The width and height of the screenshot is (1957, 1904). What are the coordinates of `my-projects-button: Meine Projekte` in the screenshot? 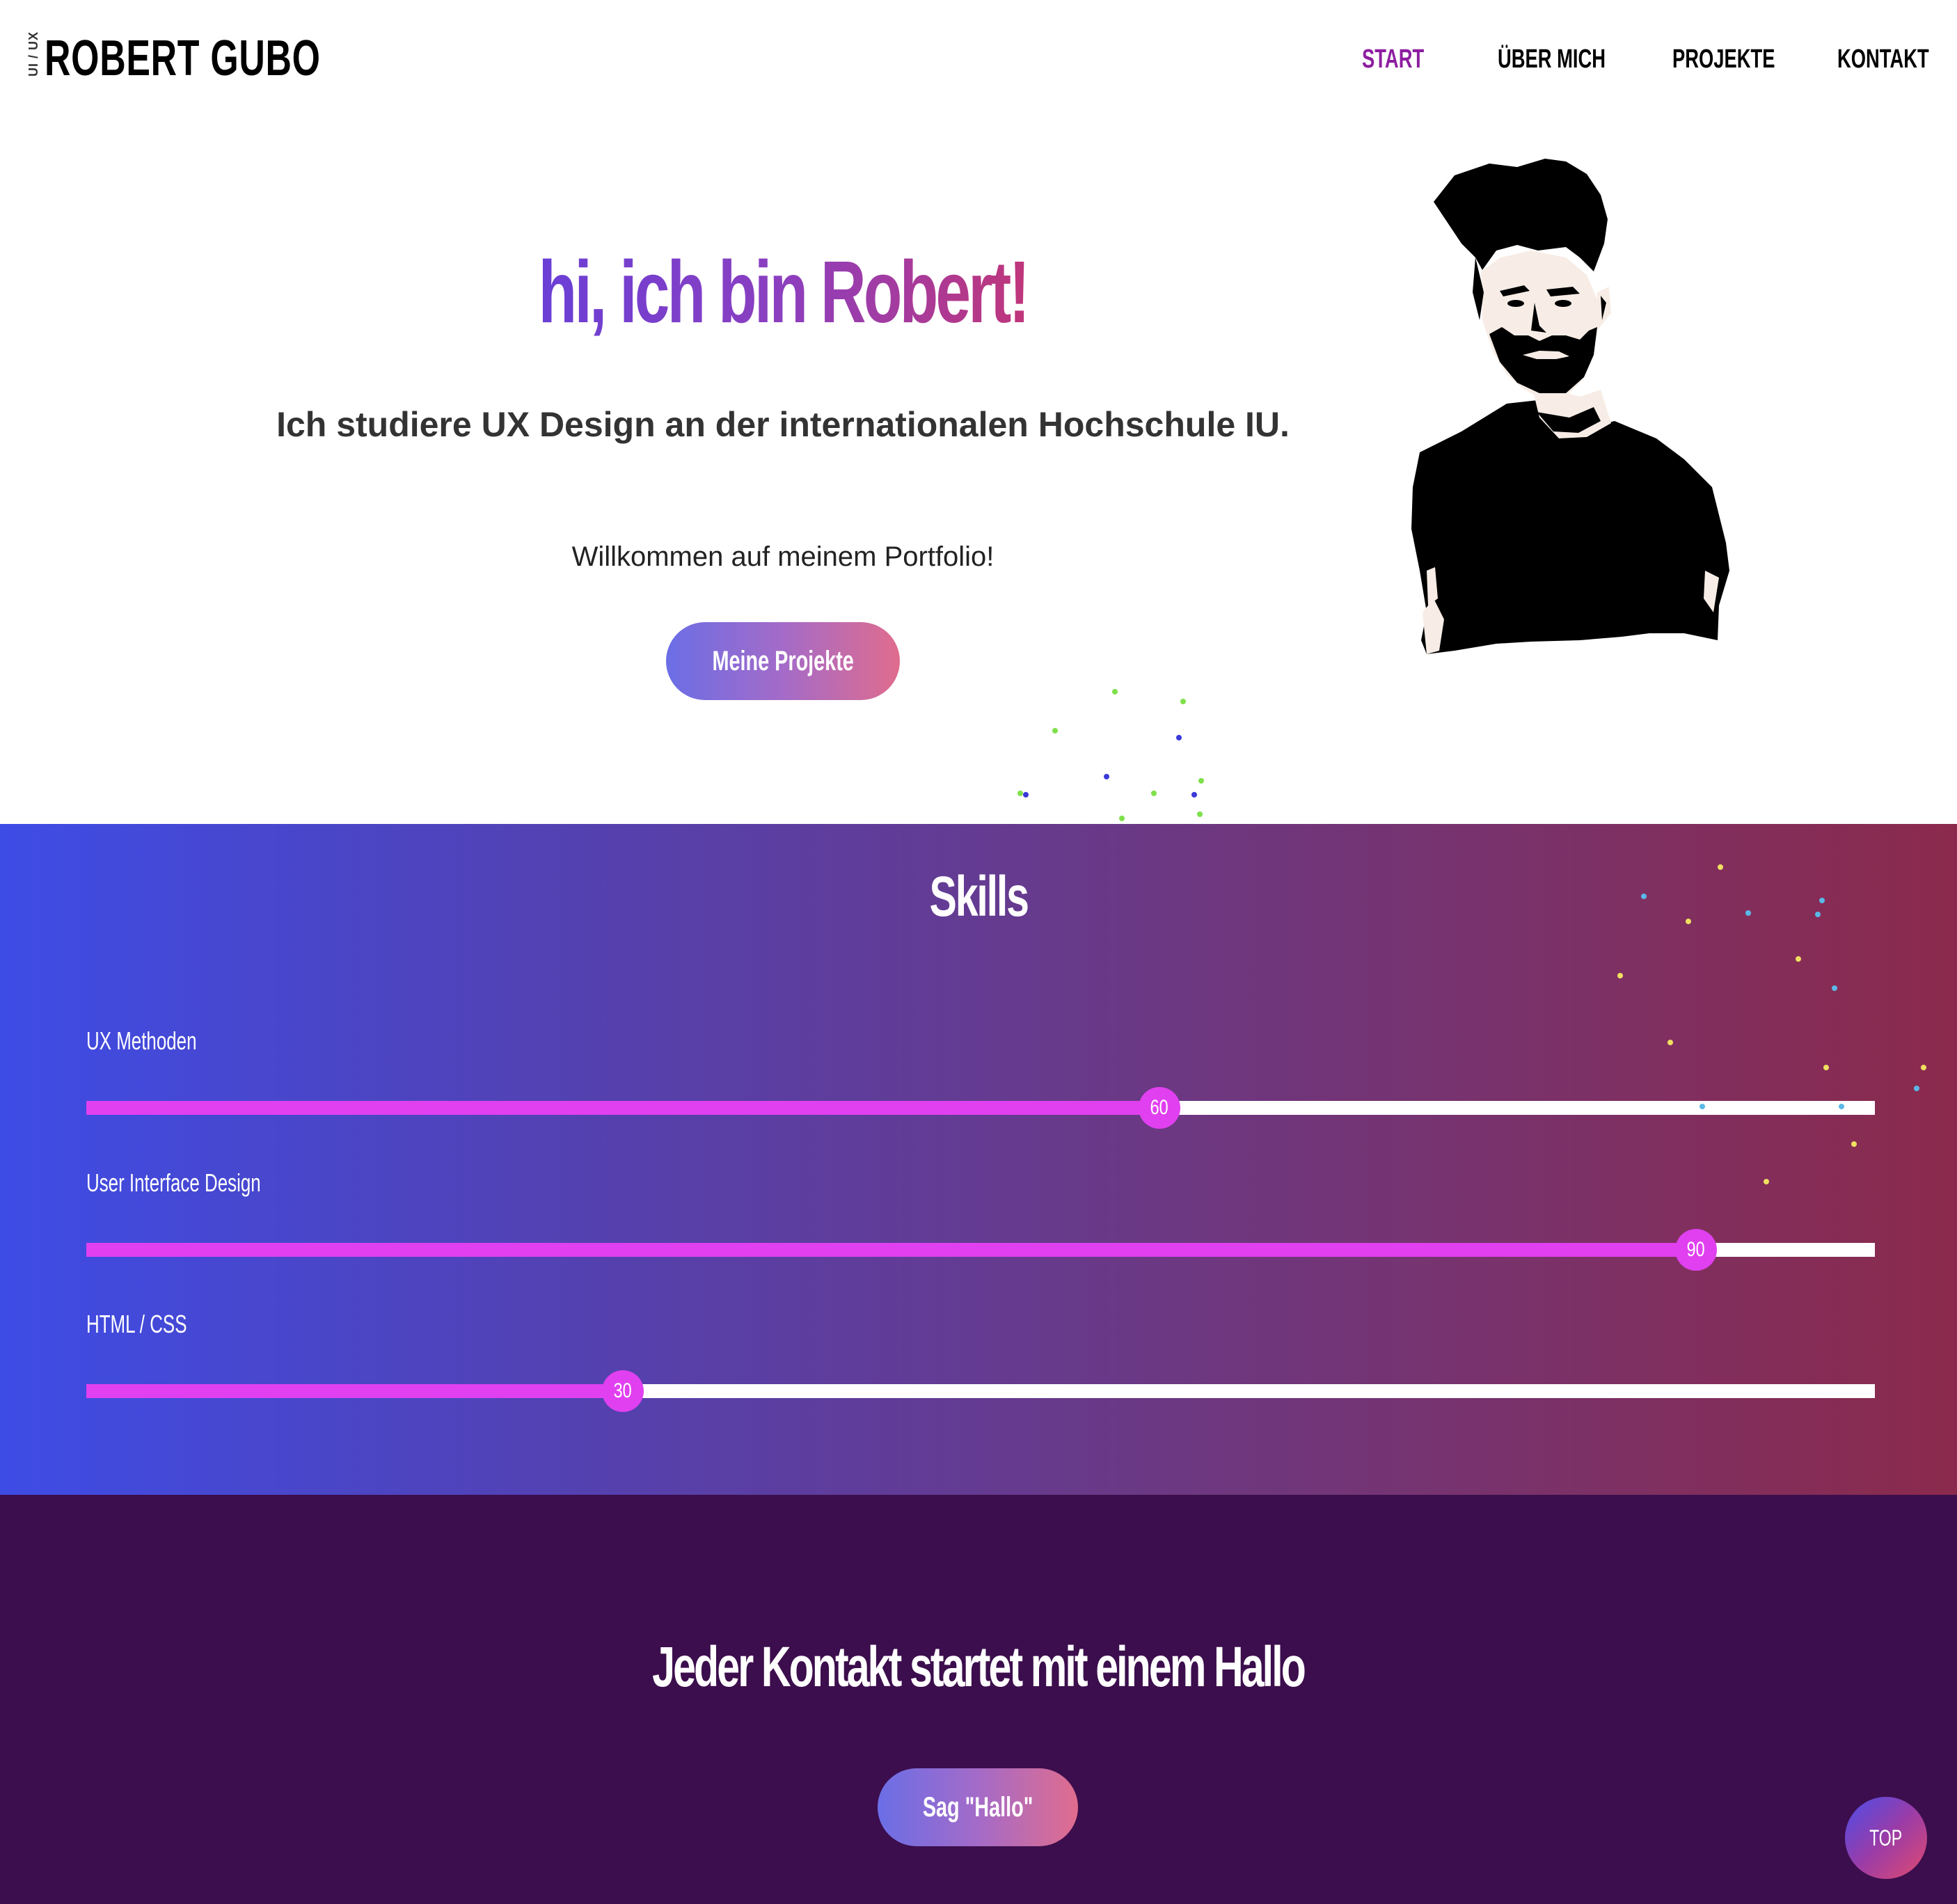 It's located at (783, 661).